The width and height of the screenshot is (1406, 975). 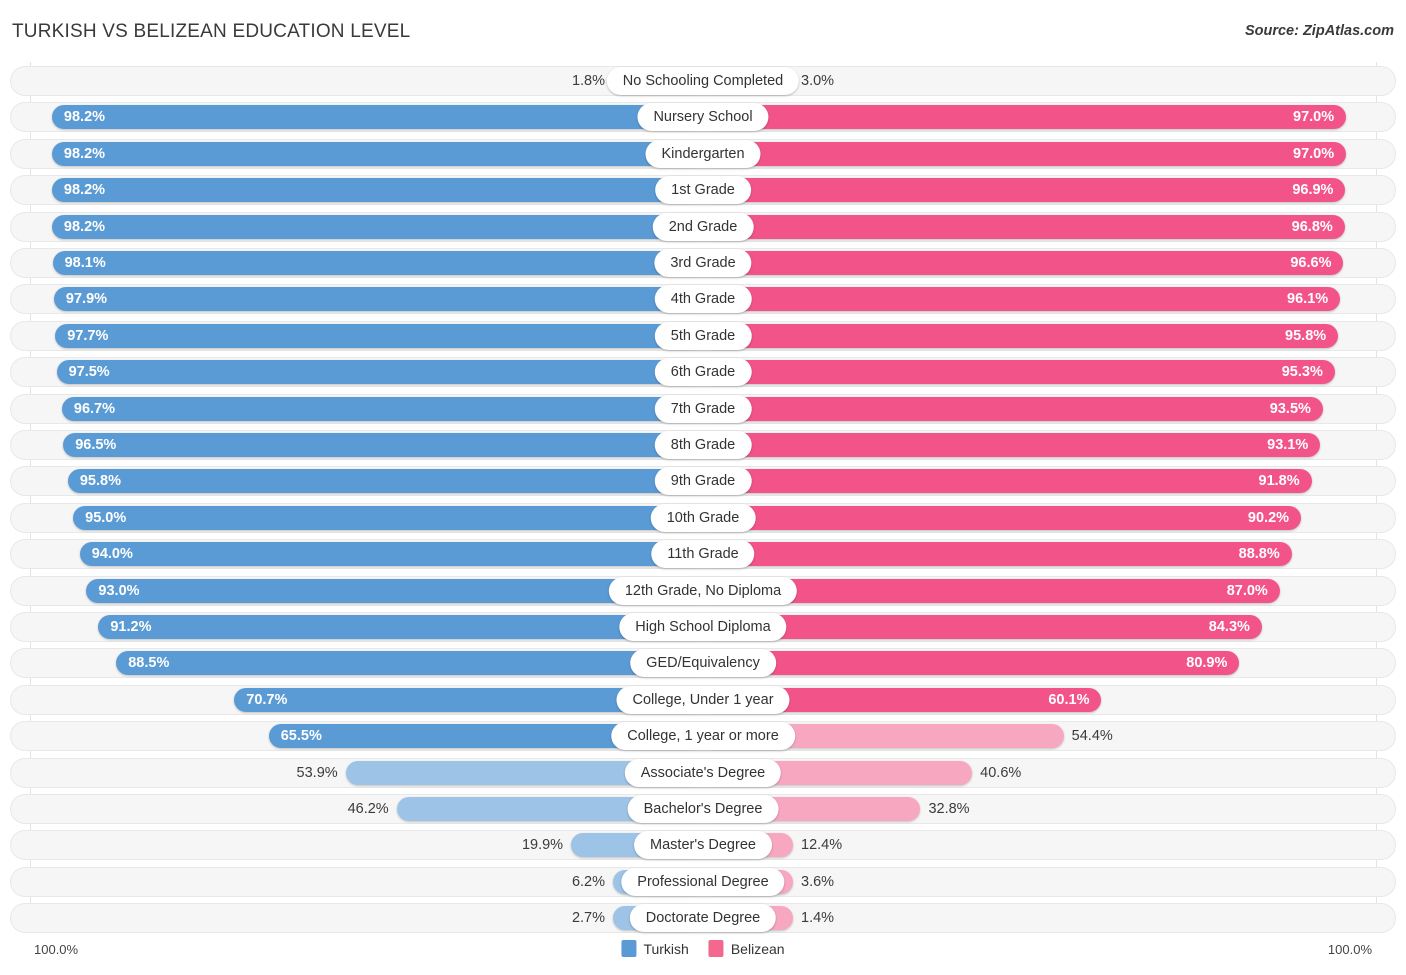 I want to click on value-label-turkish: 94.0%, so click(x=112, y=554).